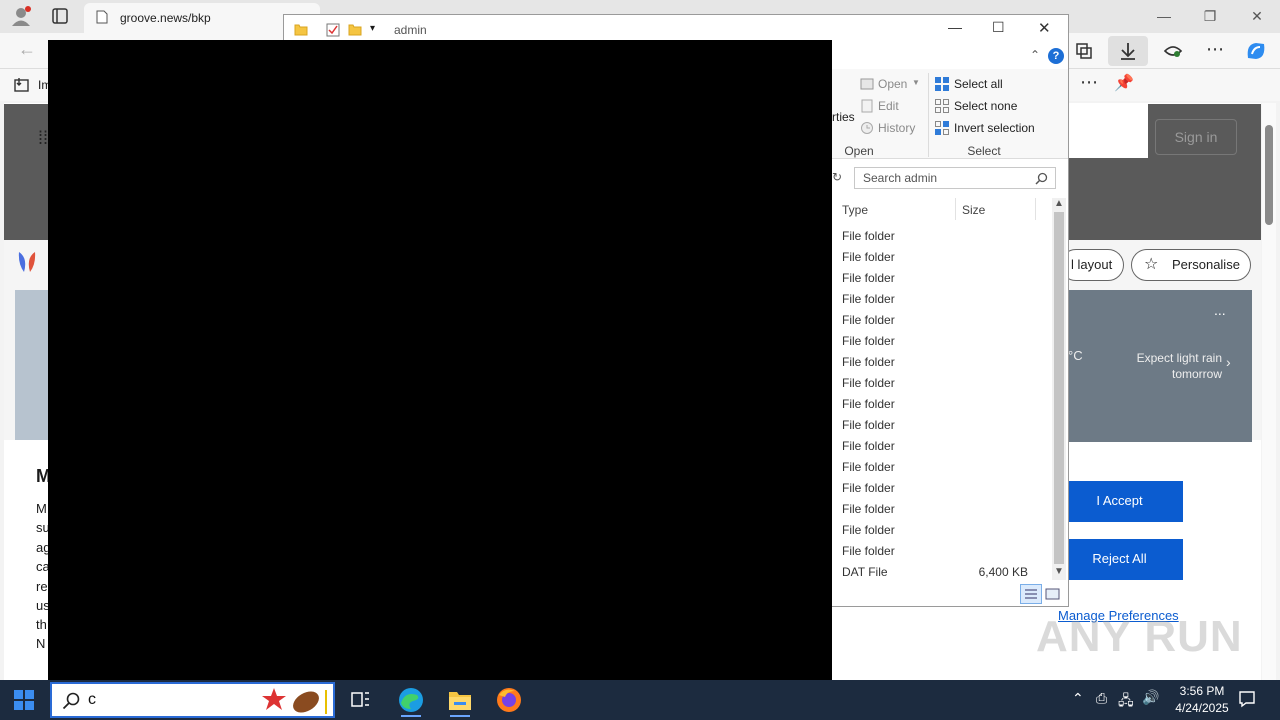  Describe the element at coordinates (985, 106) in the screenshot. I see `select-none-button: Select none` at that location.